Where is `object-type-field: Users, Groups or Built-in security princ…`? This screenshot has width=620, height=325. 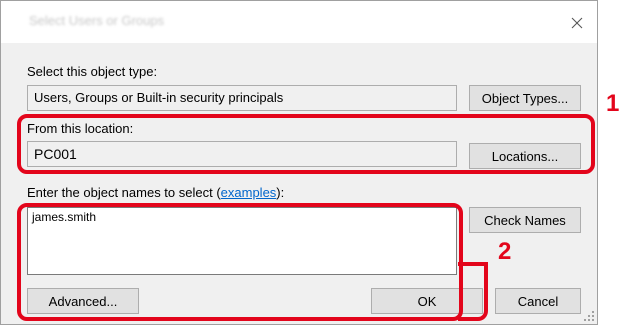
object-type-field: Users, Groups or Built-in security princ… is located at coordinates (242, 98).